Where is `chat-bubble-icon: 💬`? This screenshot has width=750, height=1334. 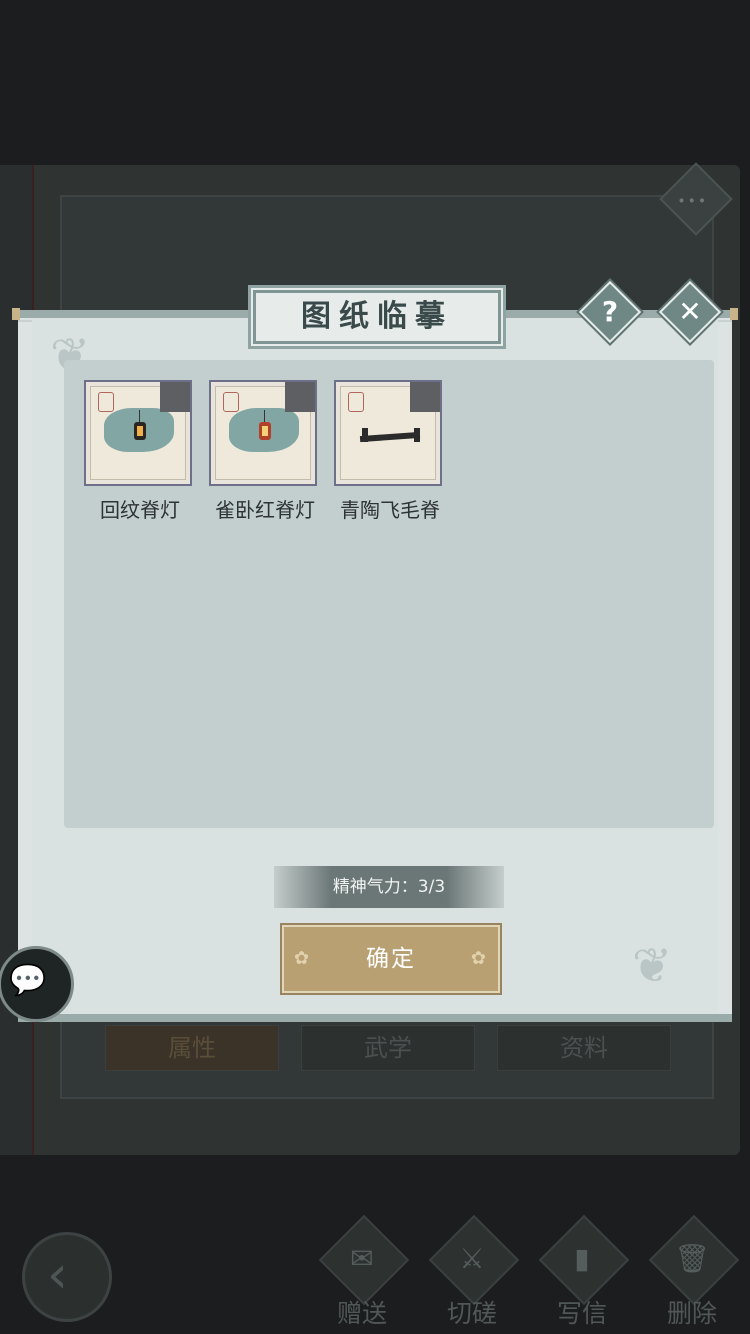 chat-bubble-icon: 💬 is located at coordinates (28, 980).